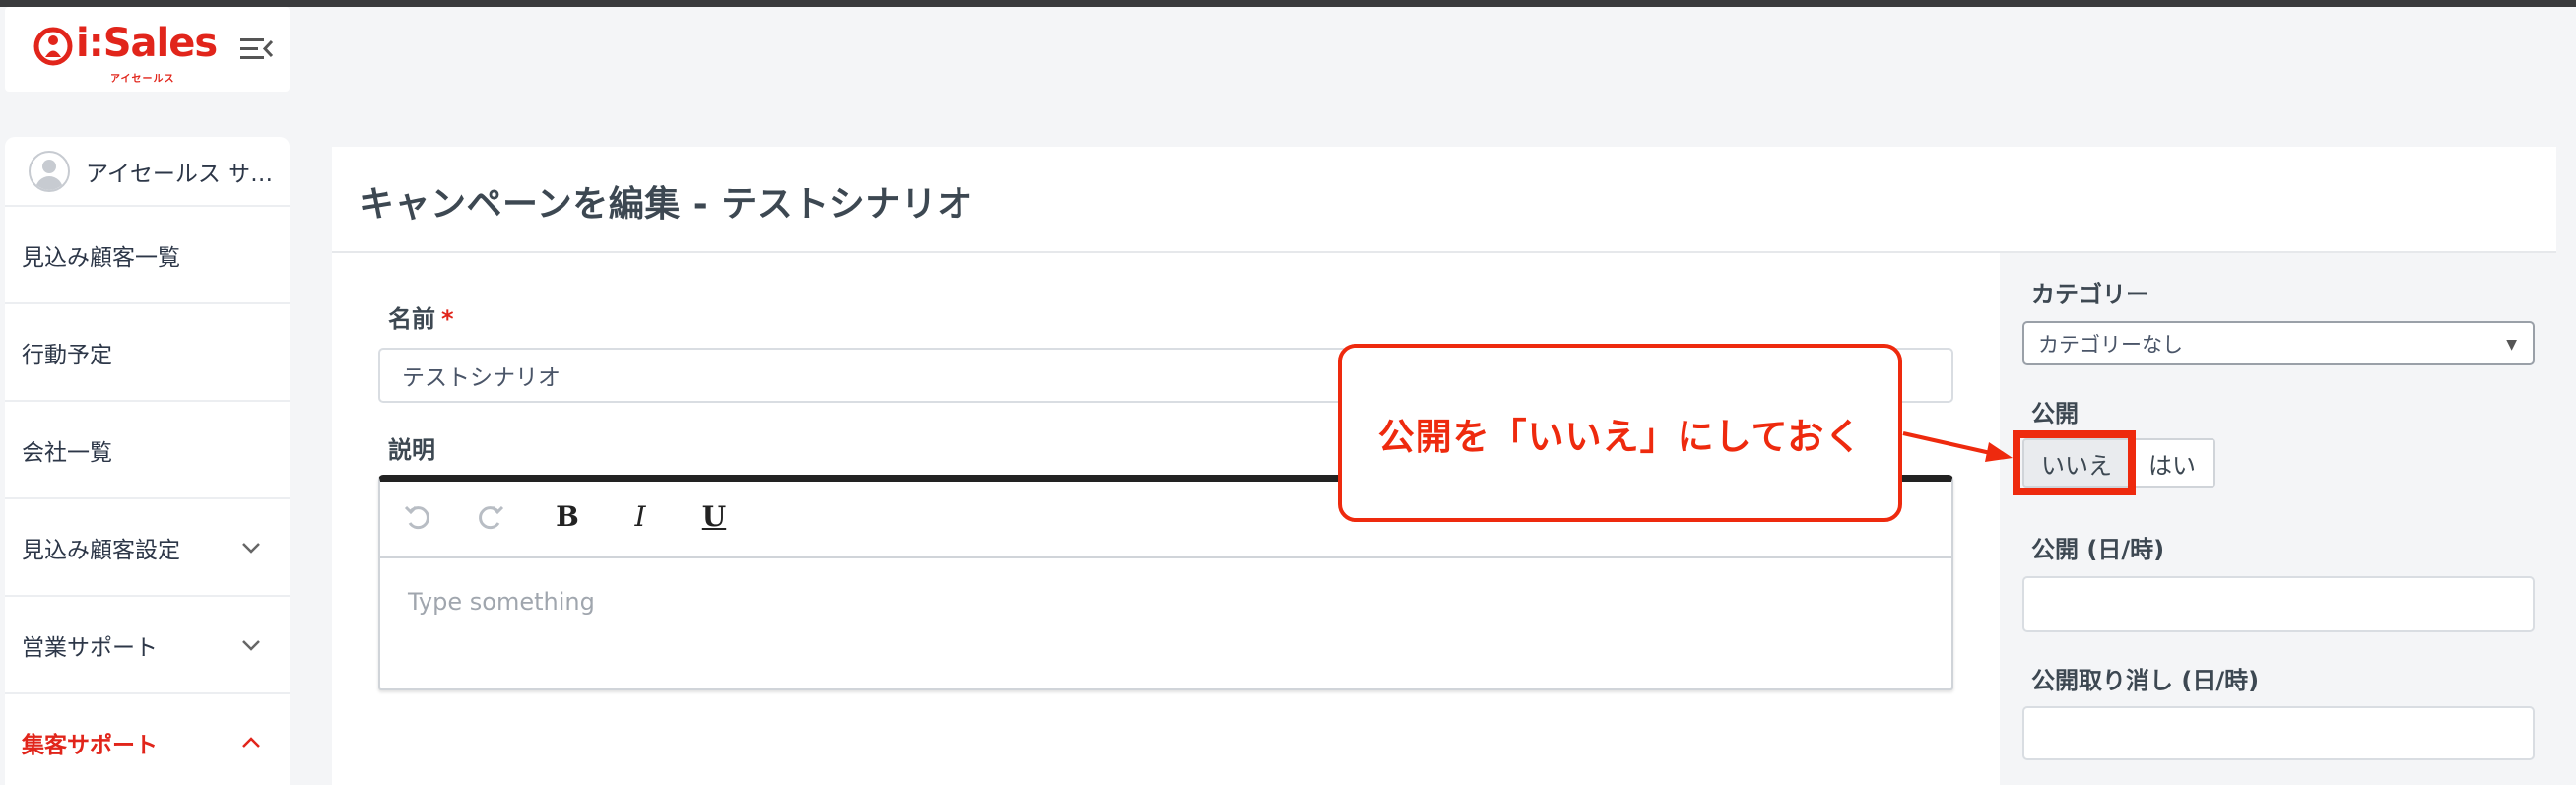 This screenshot has height=785, width=2576. Describe the element at coordinates (2090, 294) in the screenshot. I see `category-label: カテゴリー` at that location.